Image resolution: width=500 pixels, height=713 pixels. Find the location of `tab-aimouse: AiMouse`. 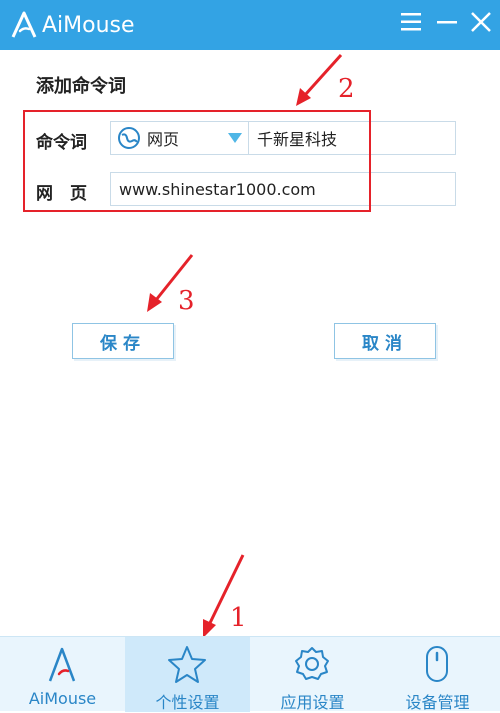

tab-aimouse: AiMouse is located at coordinates (62, 674).